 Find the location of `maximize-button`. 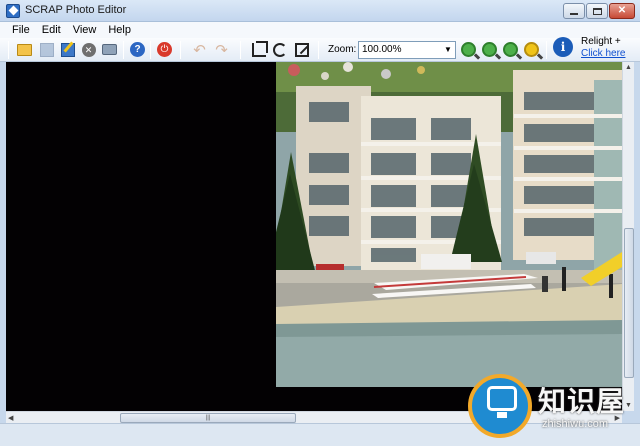

maximize-button is located at coordinates (597, 11).